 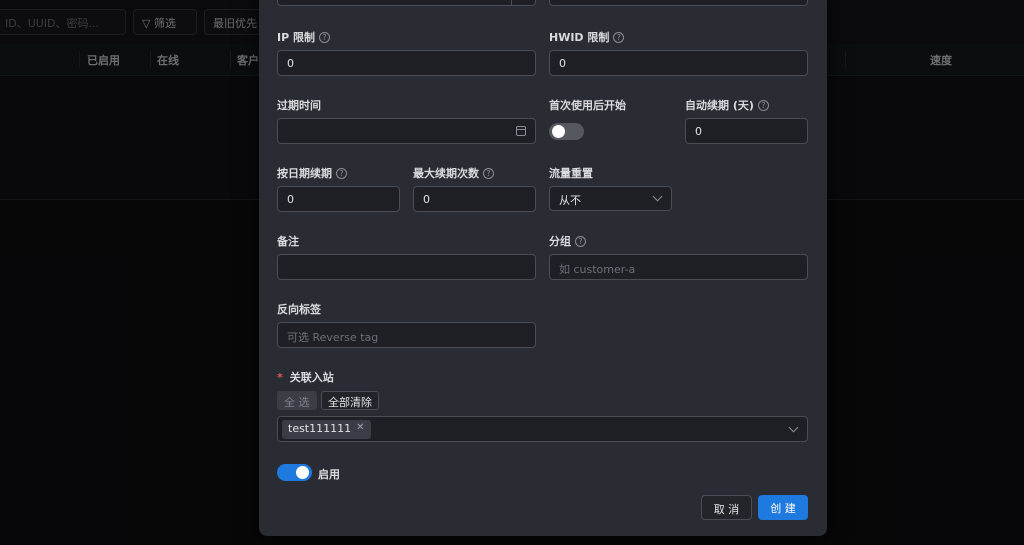 I want to click on expiry-date-picker, so click(x=406, y=131).